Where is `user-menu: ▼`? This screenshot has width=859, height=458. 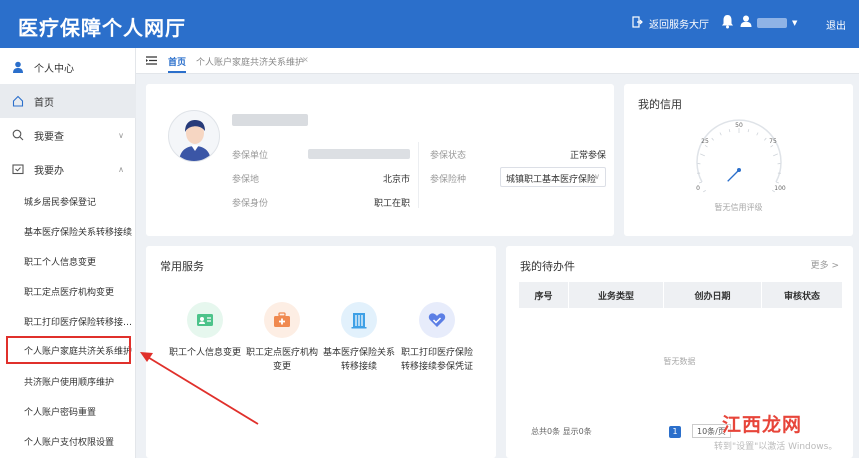
user-menu: ▼ is located at coordinates (768, 22).